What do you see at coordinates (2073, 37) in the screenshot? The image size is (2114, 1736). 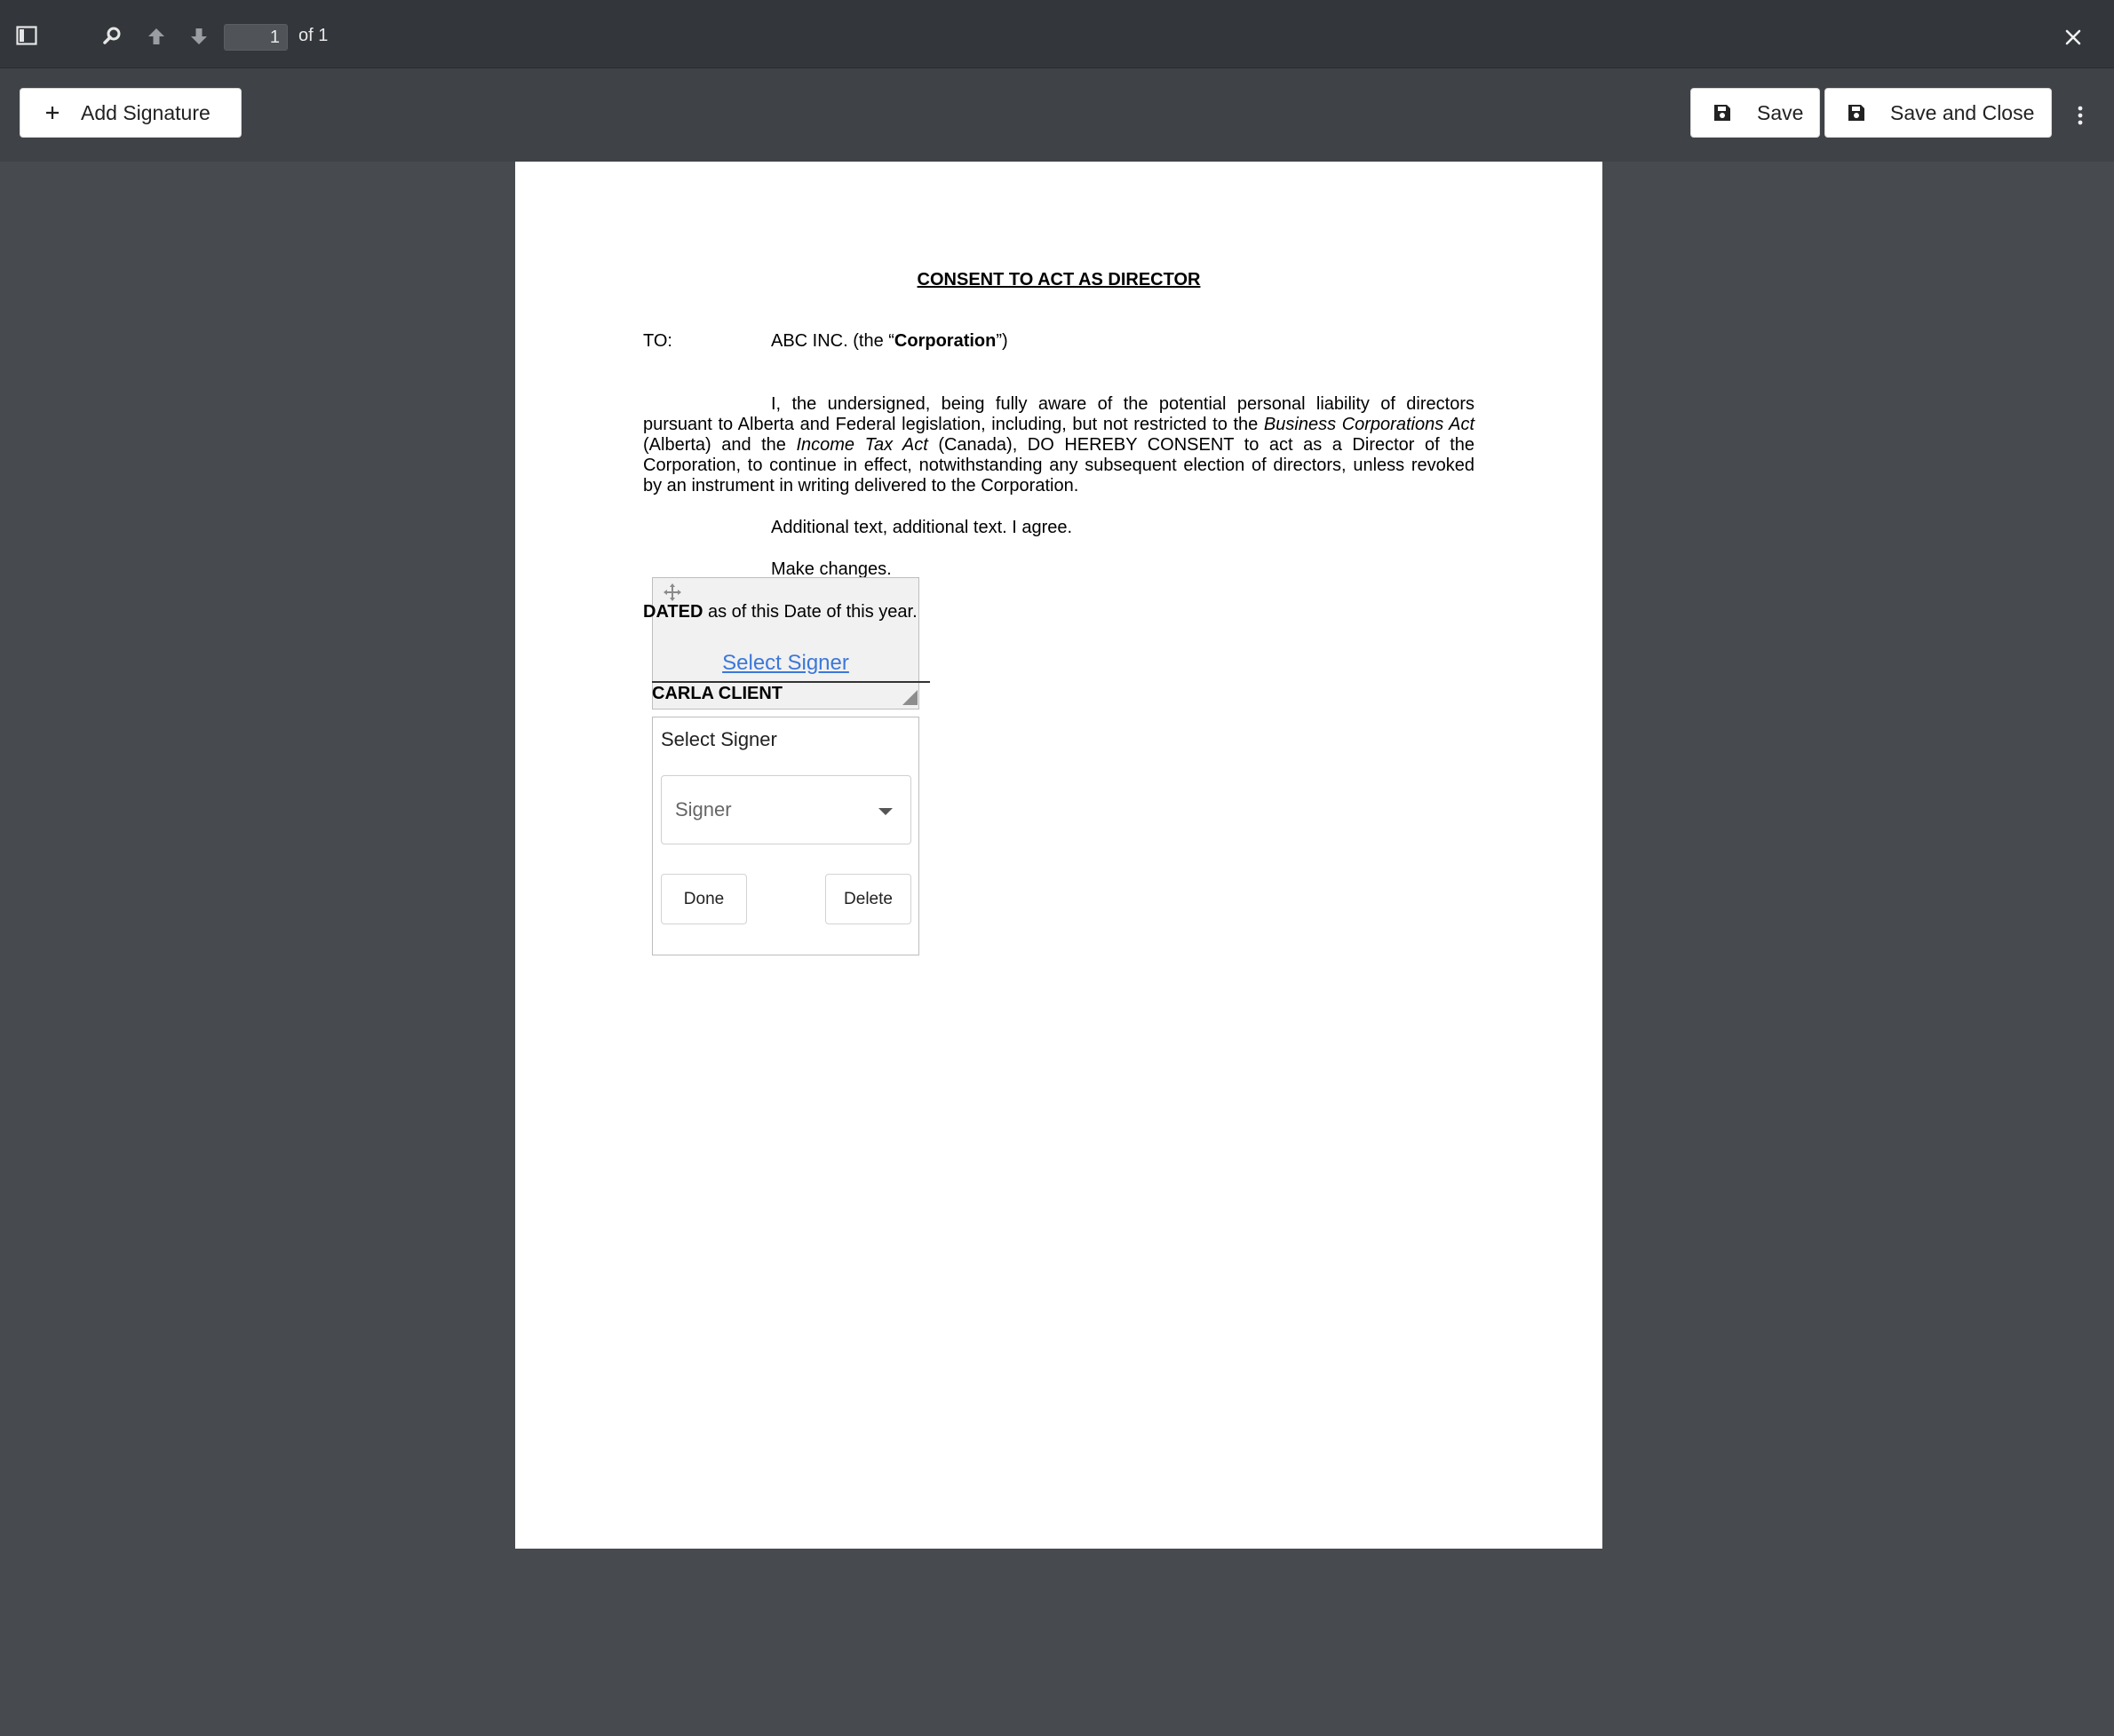 I see `close-icon` at bounding box center [2073, 37].